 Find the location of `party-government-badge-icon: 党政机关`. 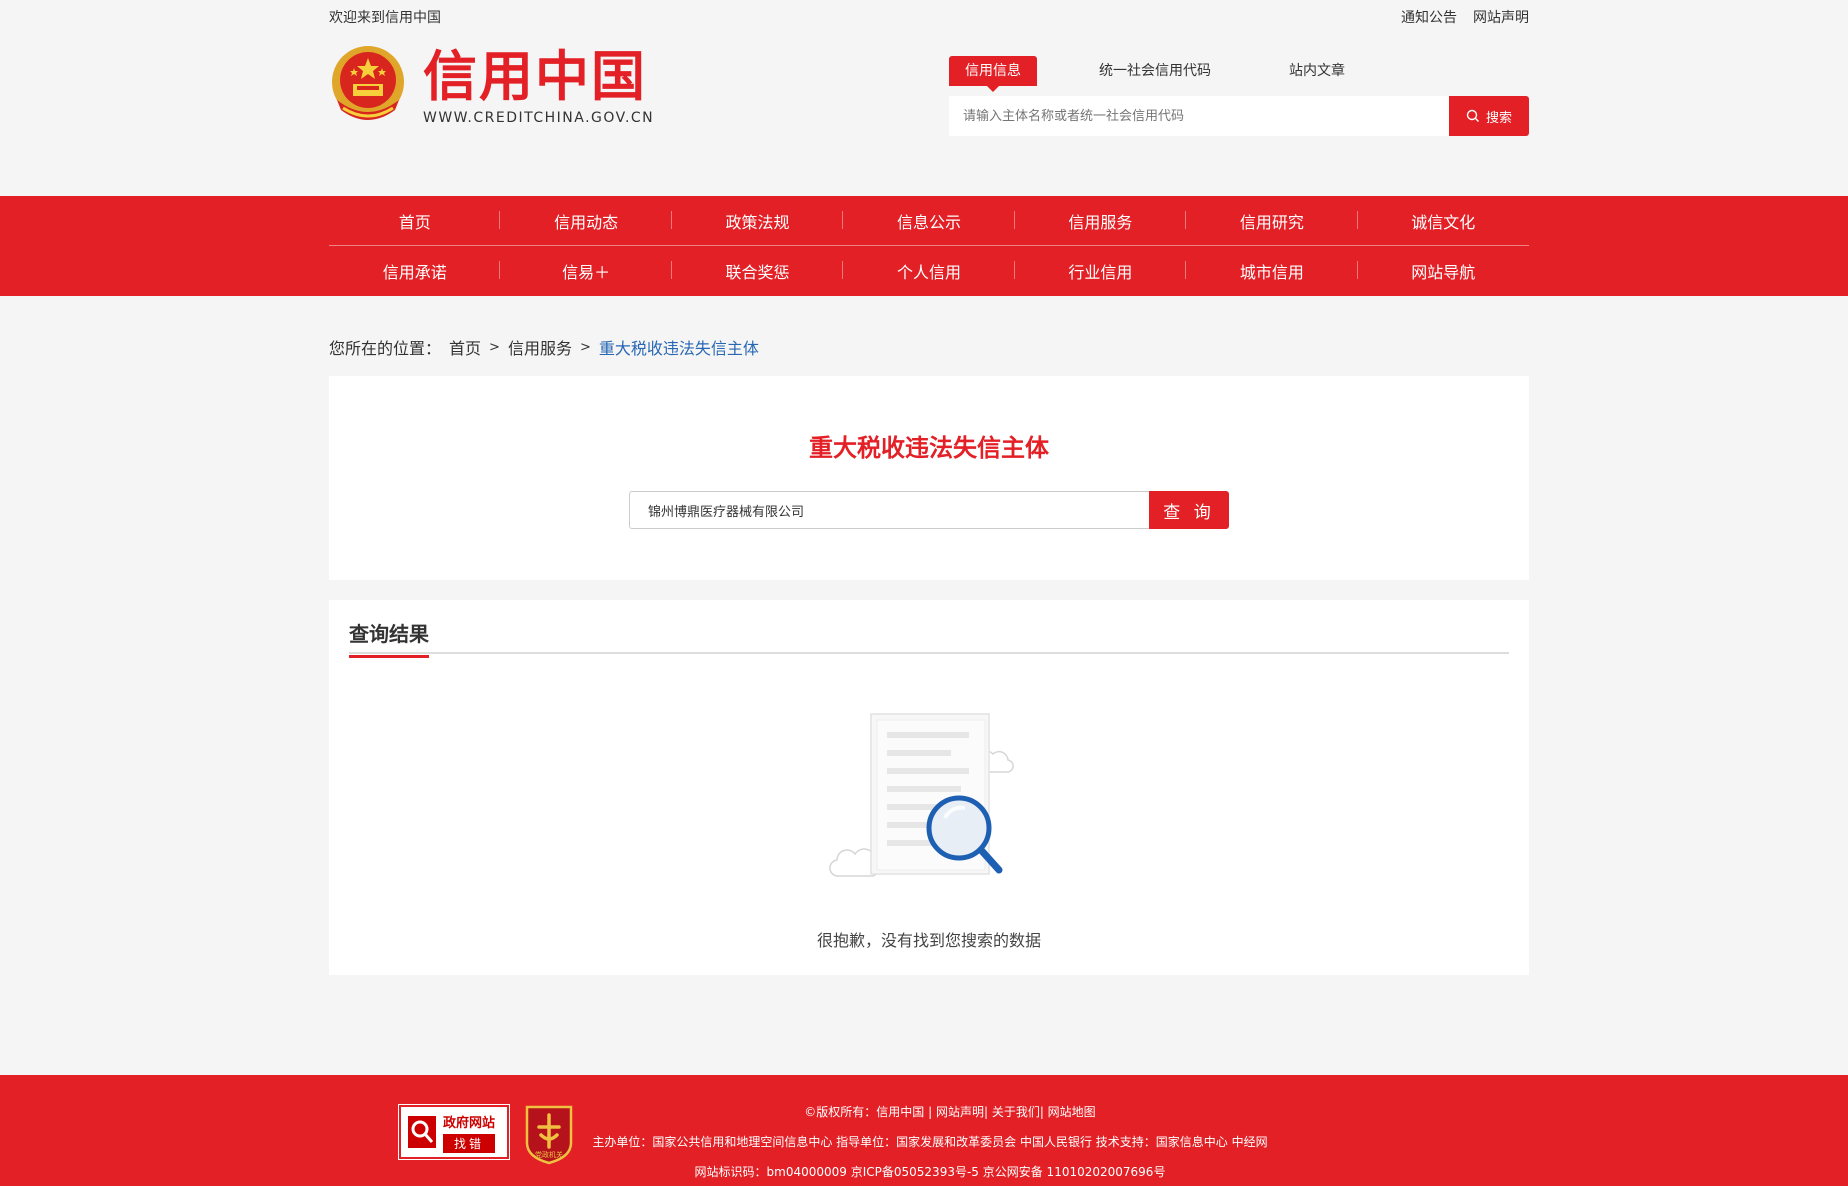

party-government-badge-icon: 党政机关 is located at coordinates (549, 1134).